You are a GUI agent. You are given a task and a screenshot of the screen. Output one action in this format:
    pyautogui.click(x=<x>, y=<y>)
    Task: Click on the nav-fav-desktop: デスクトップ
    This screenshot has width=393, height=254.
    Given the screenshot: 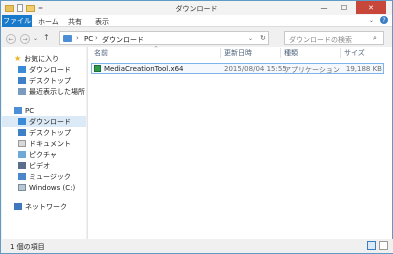 What is the action you would take?
    pyautogui.click(x=44, y=80)
    